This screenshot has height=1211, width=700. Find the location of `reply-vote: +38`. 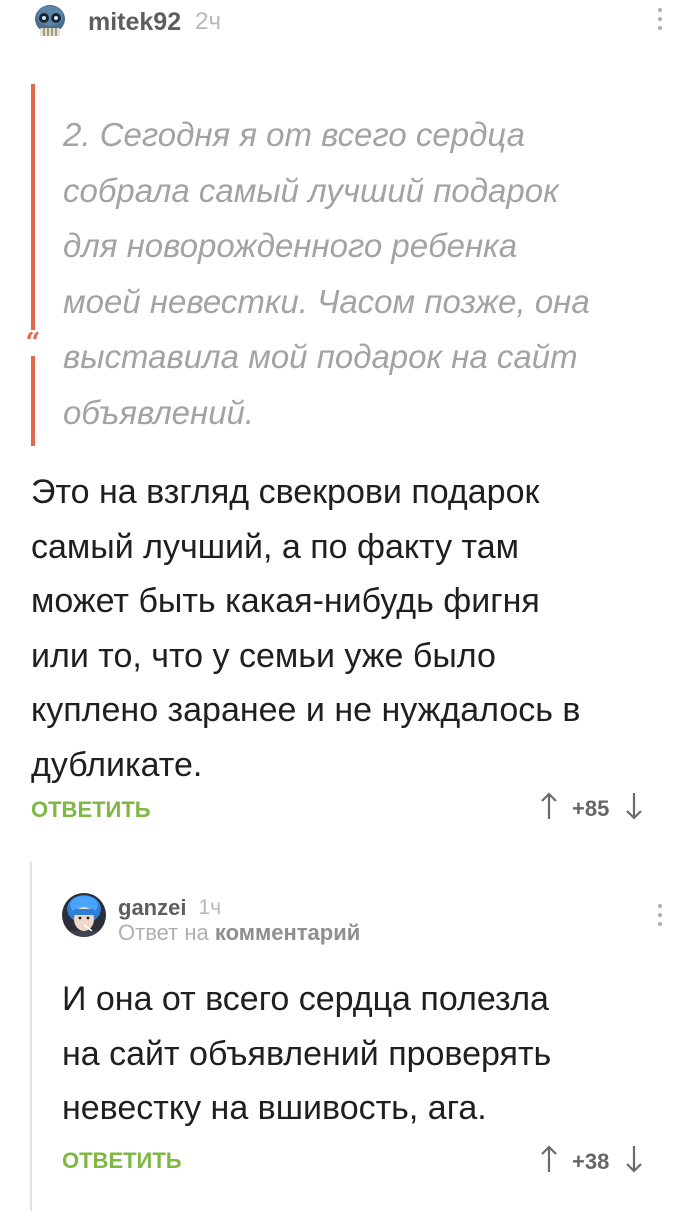

reply-vote: +38 is located at coordinates (591, 1161).